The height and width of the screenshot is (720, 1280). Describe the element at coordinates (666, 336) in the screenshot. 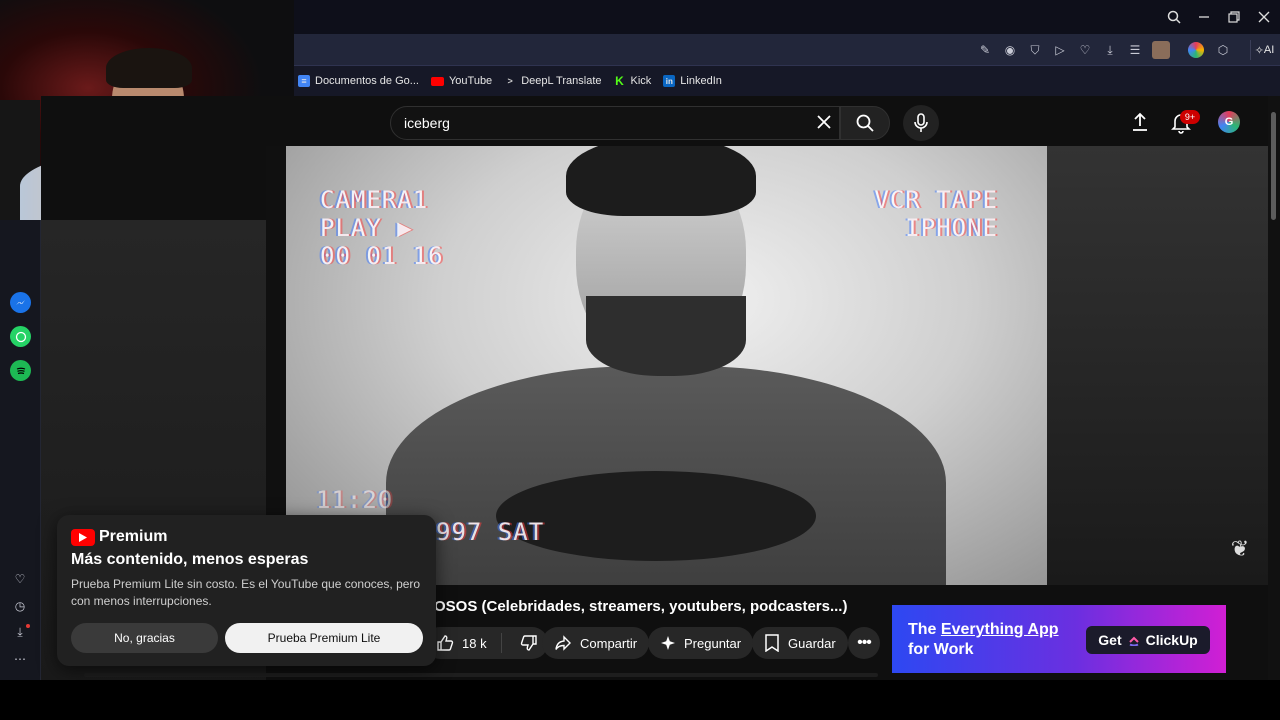

I see `video-person-beard` at that location.